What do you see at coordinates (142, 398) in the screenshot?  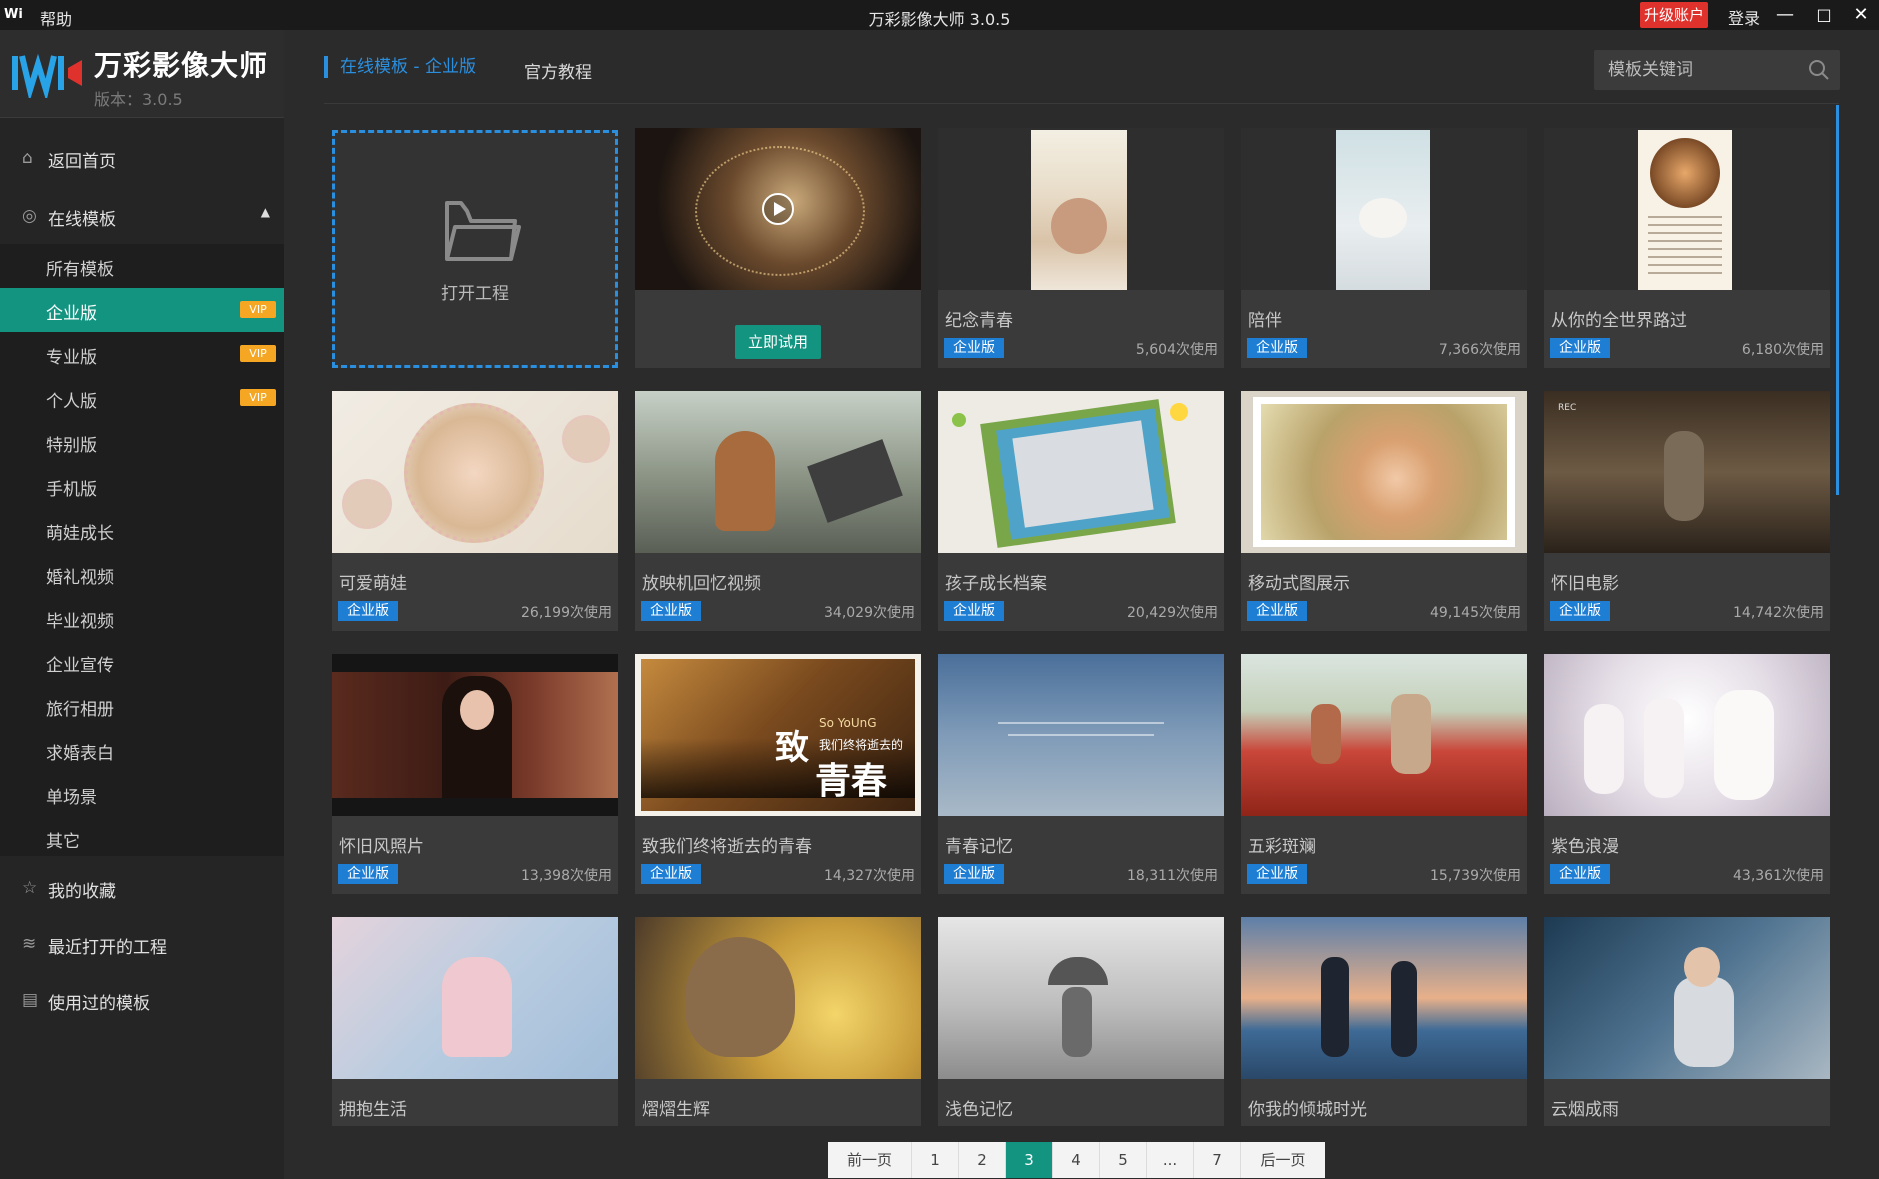 I see `category-personal: 个人版 VIP` at bounding box center [142, 398].